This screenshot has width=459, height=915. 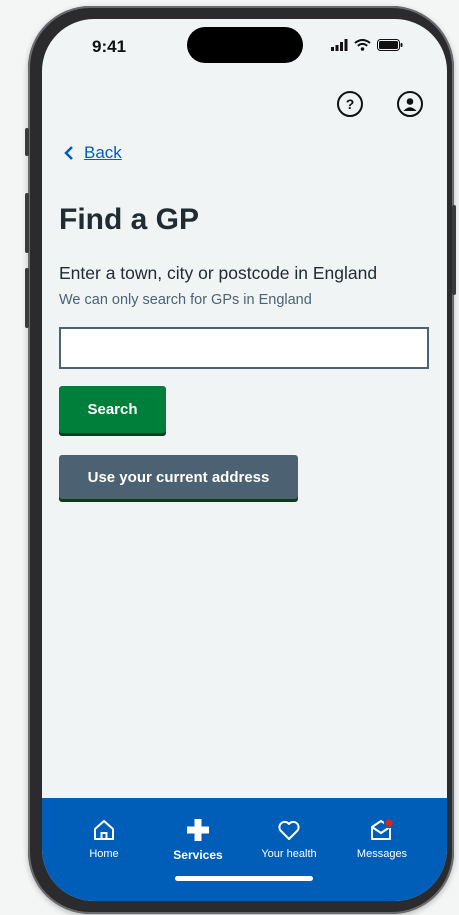 What do you see at coordinates (68, 153) in the screenshot?
I see `chevron-left-icon` at bounding box center [68, 153].